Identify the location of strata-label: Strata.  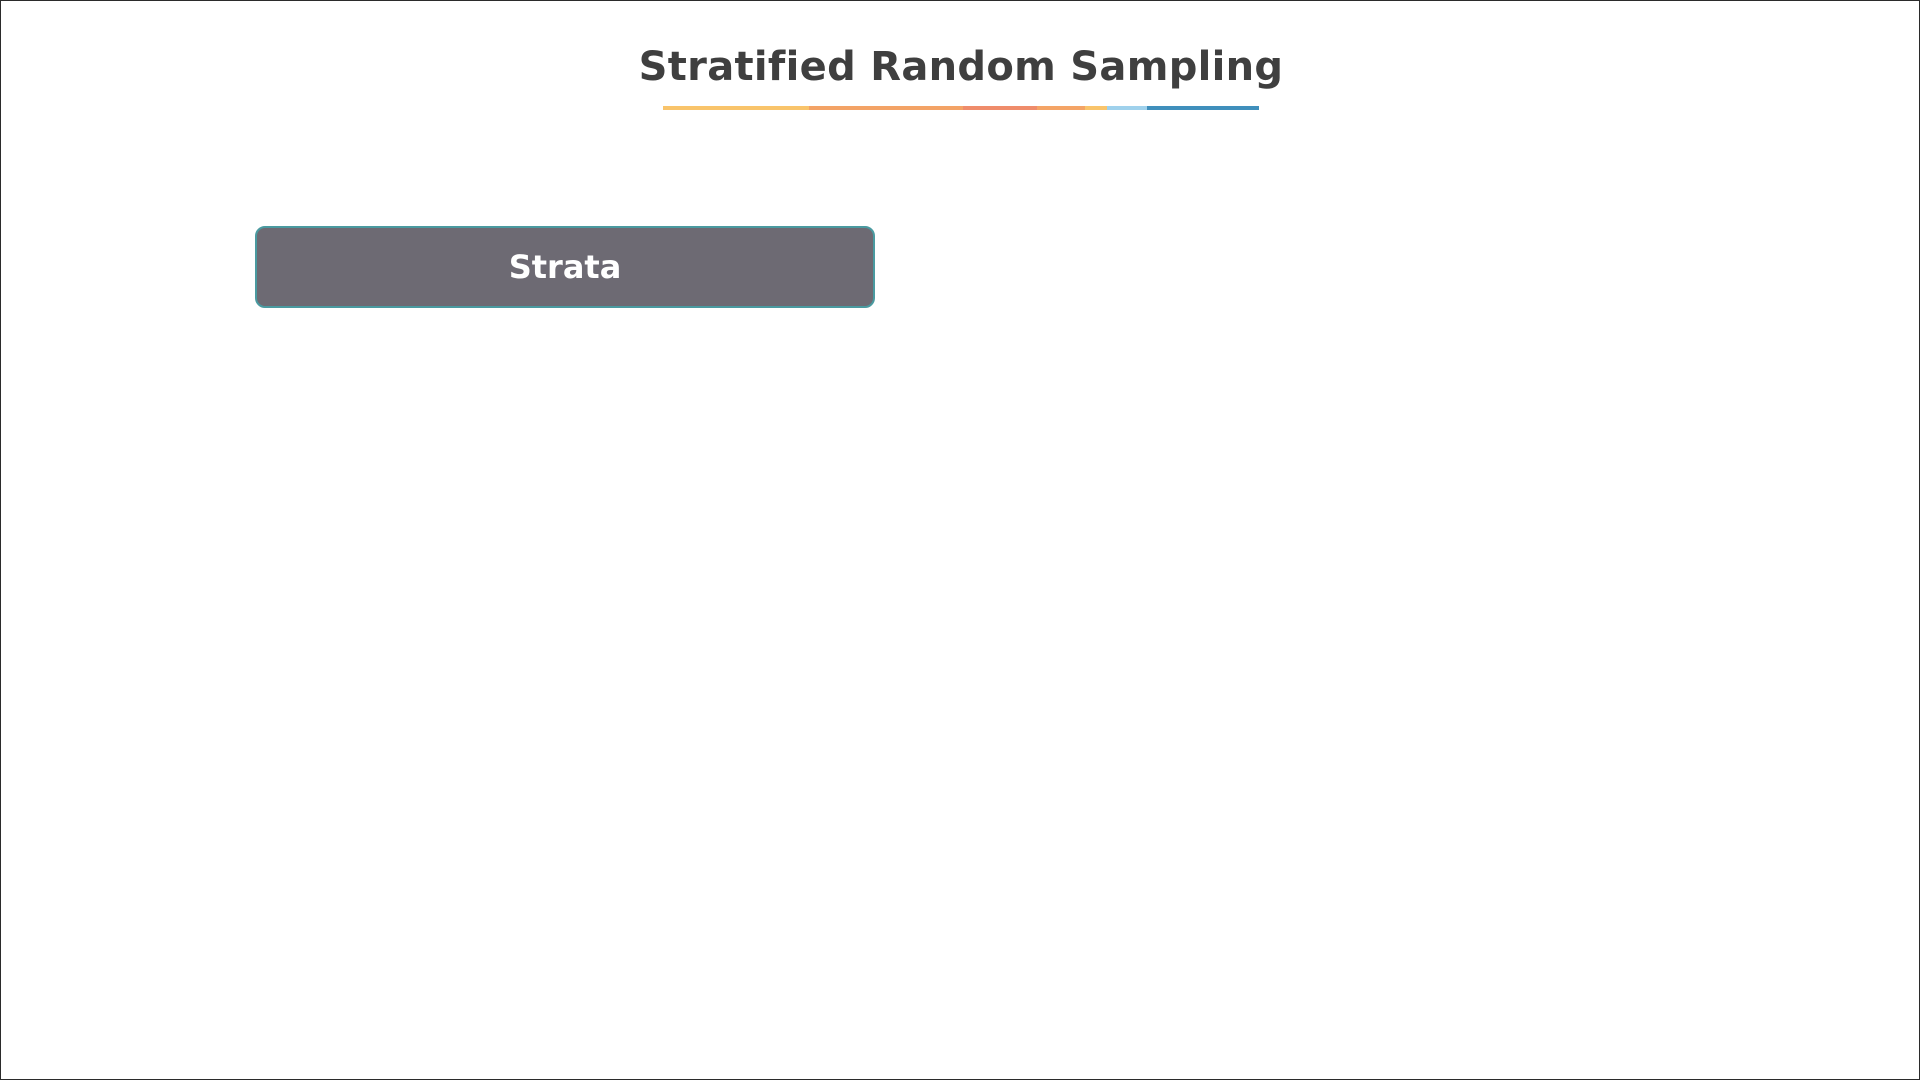
(565, 267).